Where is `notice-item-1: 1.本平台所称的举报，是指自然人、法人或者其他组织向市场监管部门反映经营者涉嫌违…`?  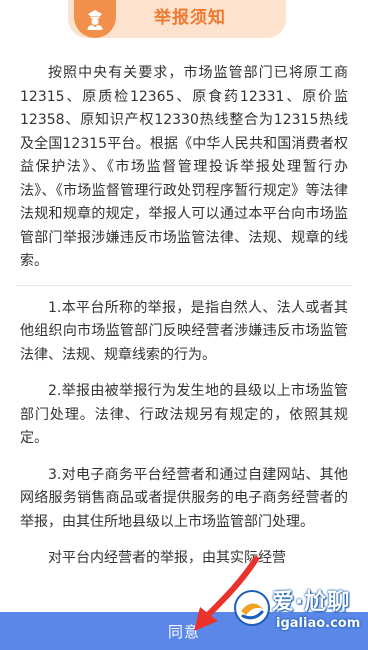
notice-item-1: 1.本平台所称的举报，是指自然人、法人或者其他组织向市场监管部门反映经营者涉嫌违… is located at coordinates (184, 331).